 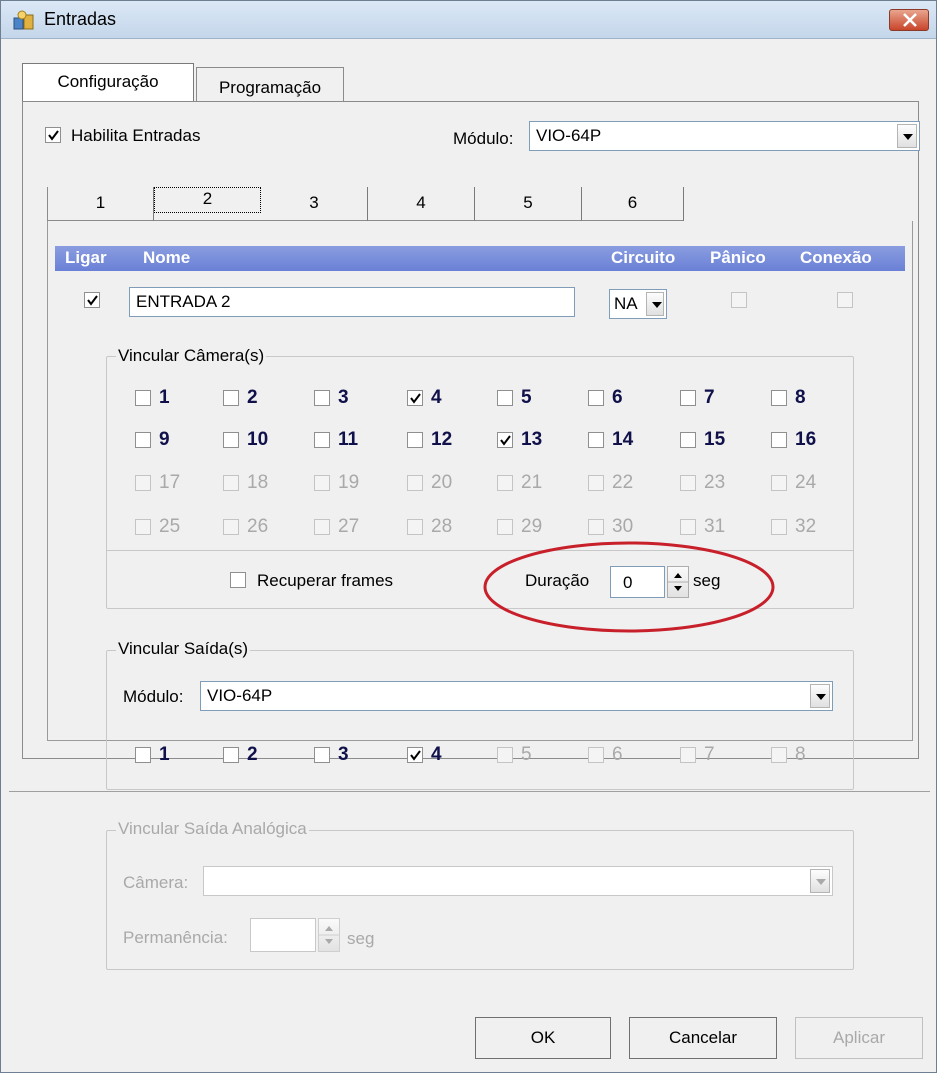 What do you see at coordinates (170, 482) in the screenshot?
I see `camera-label-17: 17` at bounding box center [170, 482].